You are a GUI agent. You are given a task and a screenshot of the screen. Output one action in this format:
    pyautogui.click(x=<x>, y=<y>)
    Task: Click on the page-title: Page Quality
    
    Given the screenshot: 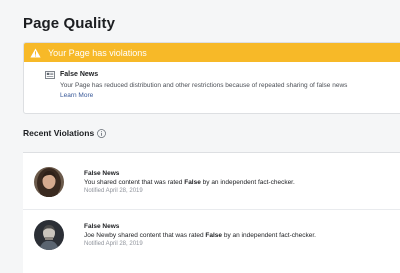 What is the action you would take?
    pyautogui.click(x=69, y=23)
    